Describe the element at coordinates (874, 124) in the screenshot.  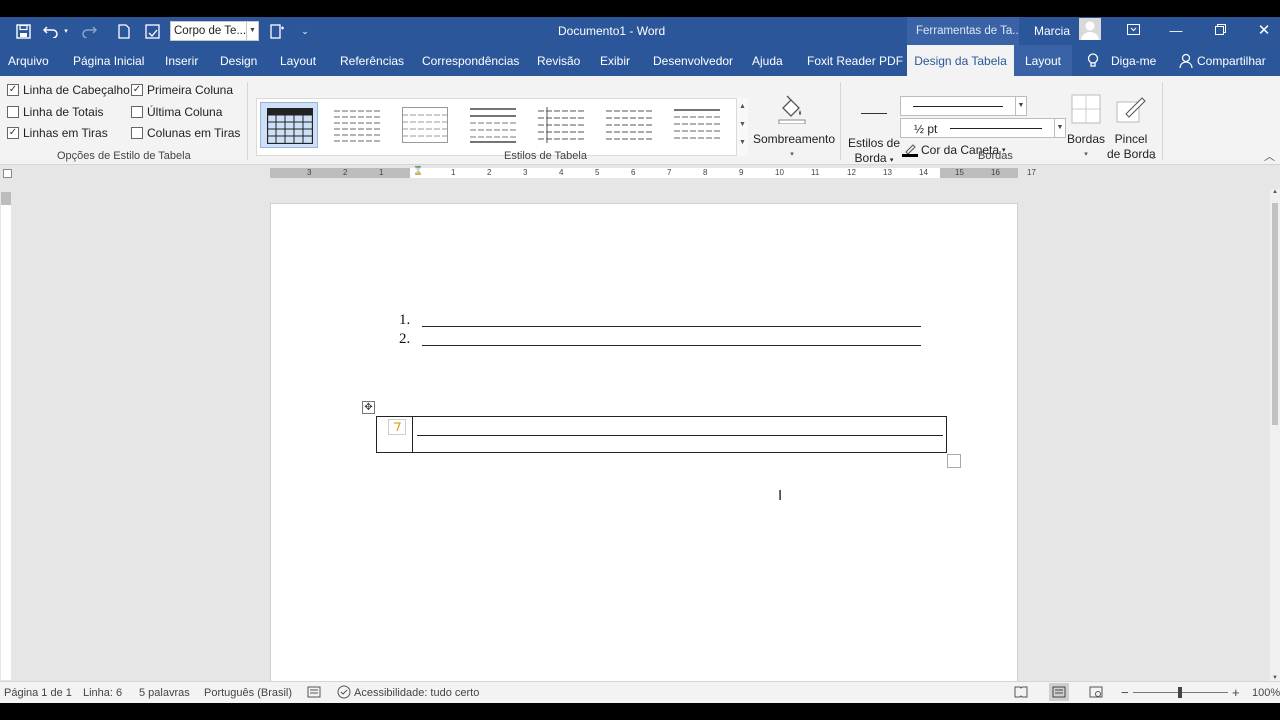
I see `border-styles-button: Estilos de Borda ▾` at that location.